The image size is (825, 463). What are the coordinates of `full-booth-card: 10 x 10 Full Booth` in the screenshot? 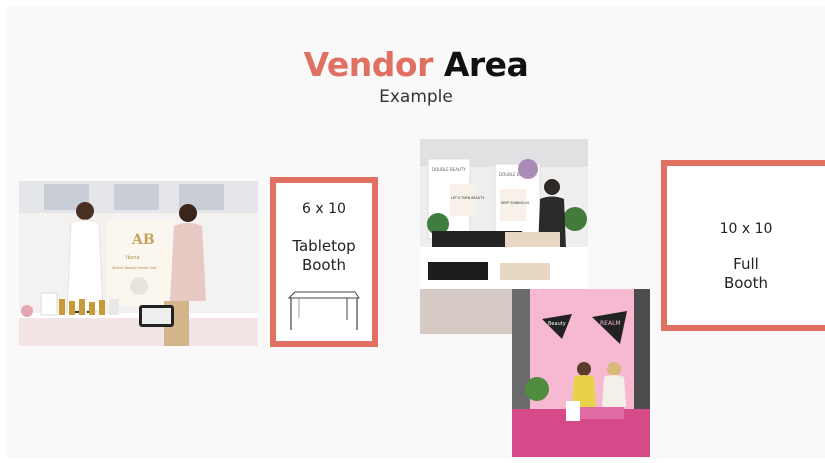 It's located at (743, 245).